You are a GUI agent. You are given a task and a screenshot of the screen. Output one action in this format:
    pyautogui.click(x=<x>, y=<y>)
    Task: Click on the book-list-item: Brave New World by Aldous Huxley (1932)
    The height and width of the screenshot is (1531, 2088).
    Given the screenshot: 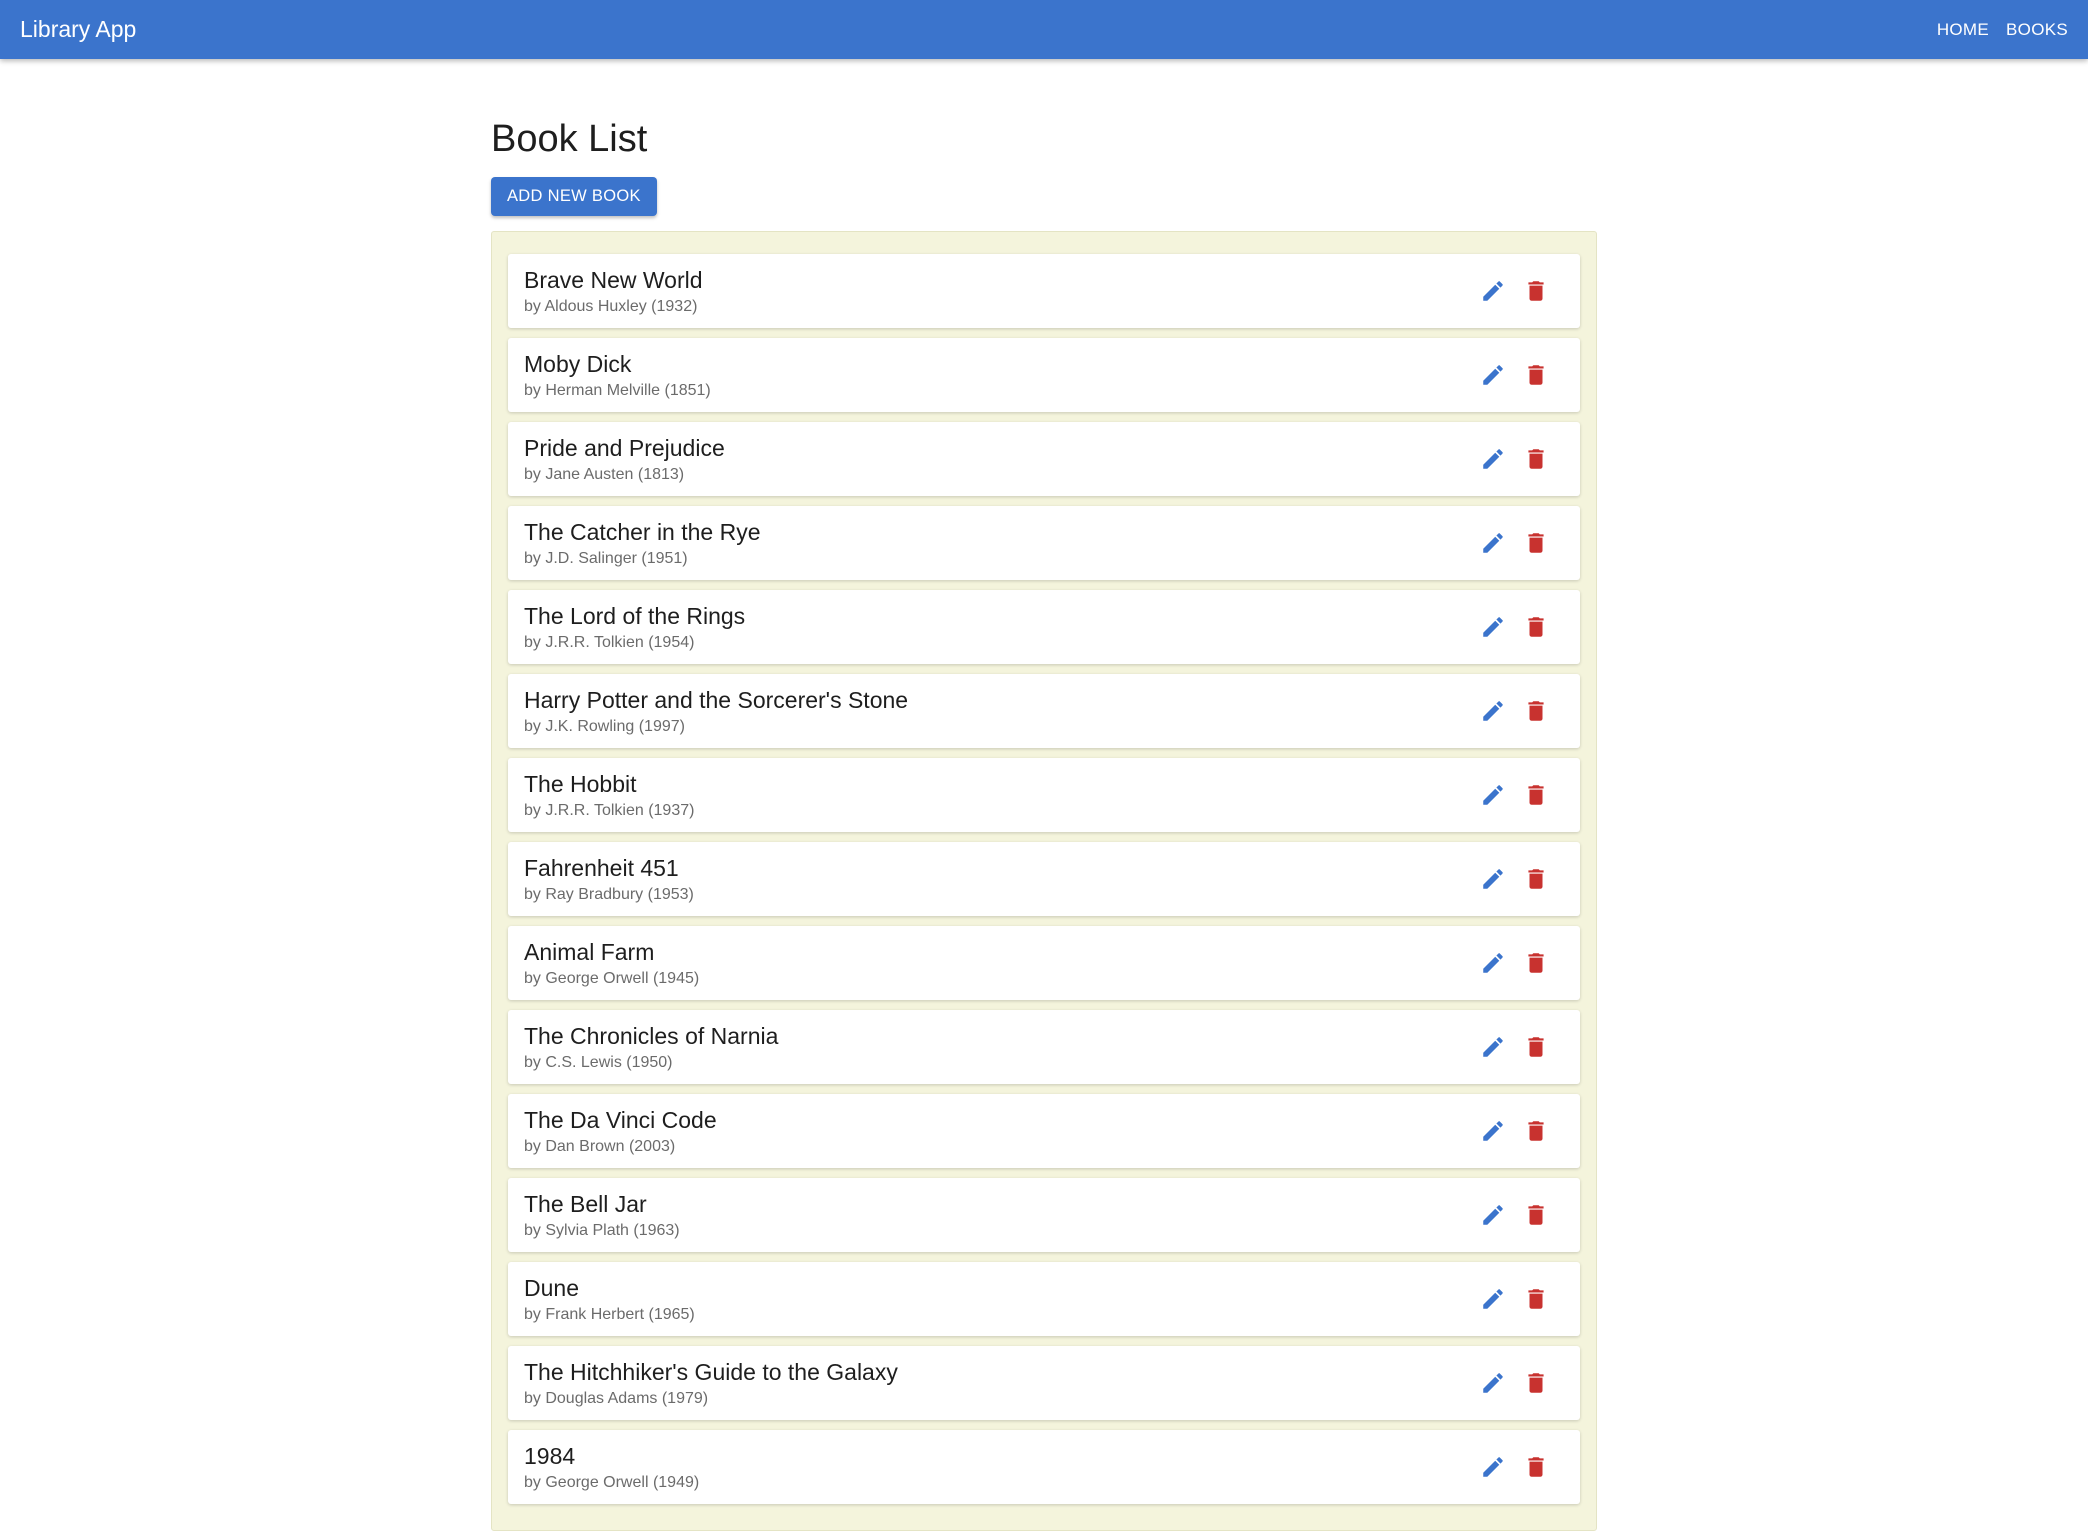 What is the action you would take?
    pyautogui.click(x=1044, y=291)
    